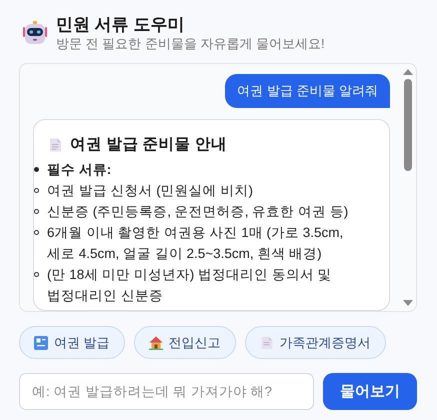 The image size is (437, 420). What do you see at coordinates (166, 391) in the screenshot?
I see `question-input: 예: 여권 발급하려는데 뭐 가져가야 해?` at bounding box center [166, 391].